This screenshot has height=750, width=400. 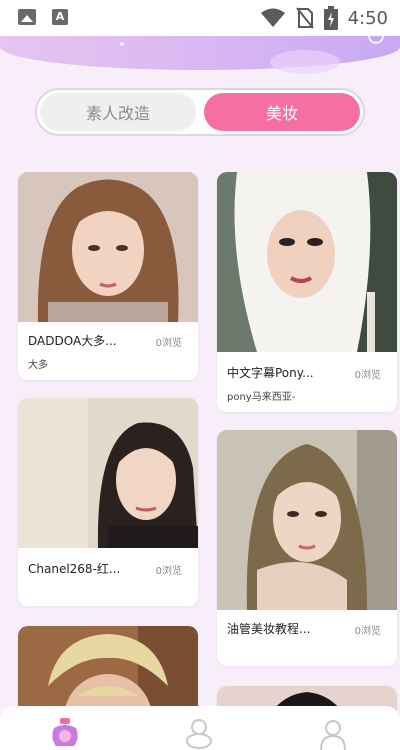 What do you see at coordinates (330, 18) in the screenshot?
I see `battery-charging-icon` at bounding box center [330, 18].